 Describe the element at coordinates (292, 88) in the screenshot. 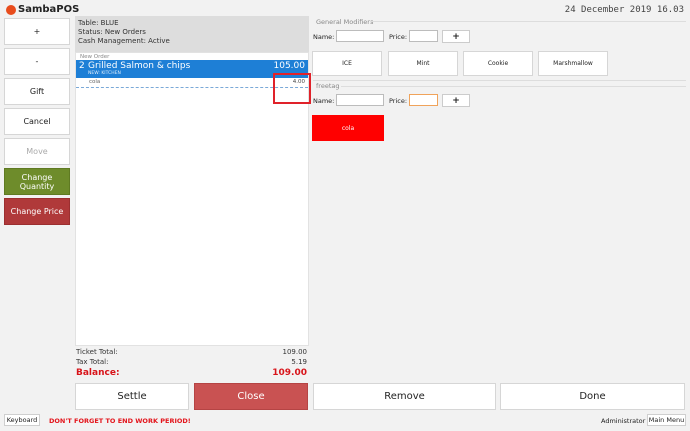

I see `price-highlight-box` at that location.